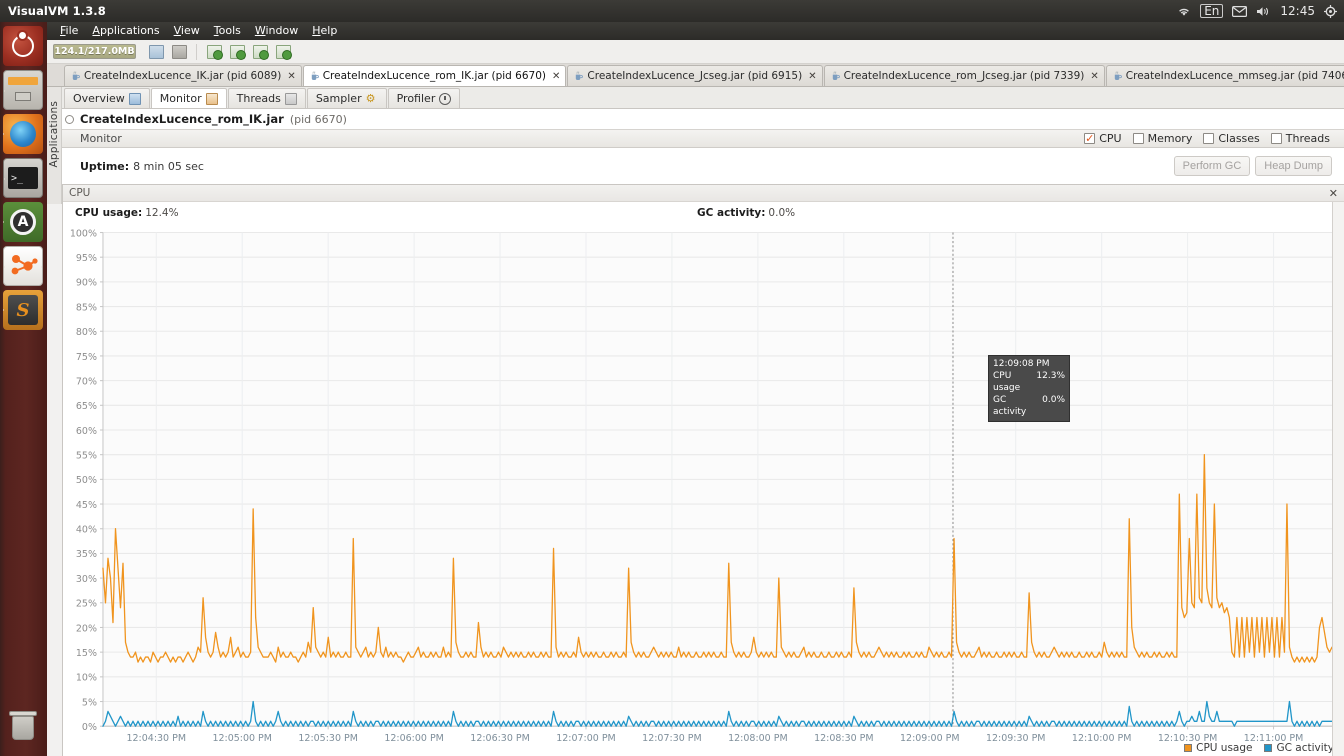 This screenshot has height=756, width=1344. I want to click on svg-text: 20%, so click(86, 628).